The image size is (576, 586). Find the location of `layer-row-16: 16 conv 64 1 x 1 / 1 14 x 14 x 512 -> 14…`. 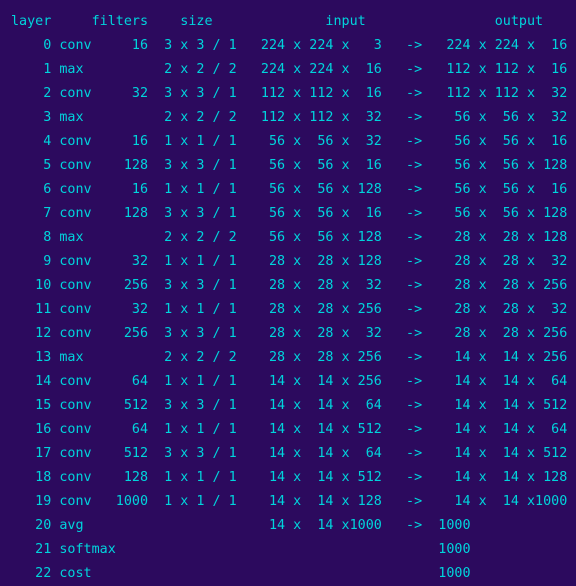

layer-row-16: 16 conv 64 1 x 1 / 1 14 x 14 x 512 -> 14… is located at coordinates (289, 429).